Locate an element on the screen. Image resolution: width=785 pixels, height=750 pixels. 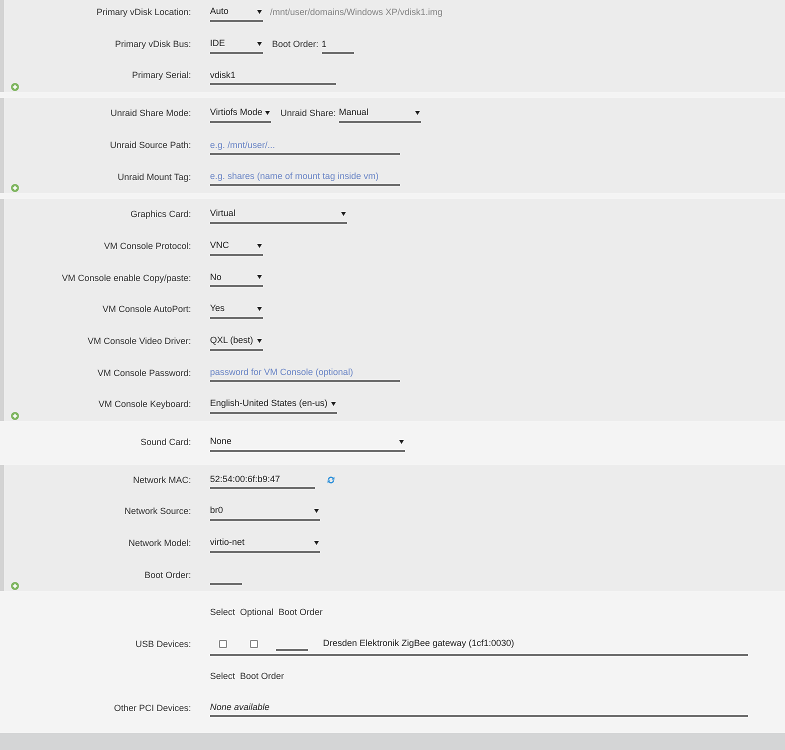
field-label: VM Console enable Copy/paste: is located at coordinates (126, 278).